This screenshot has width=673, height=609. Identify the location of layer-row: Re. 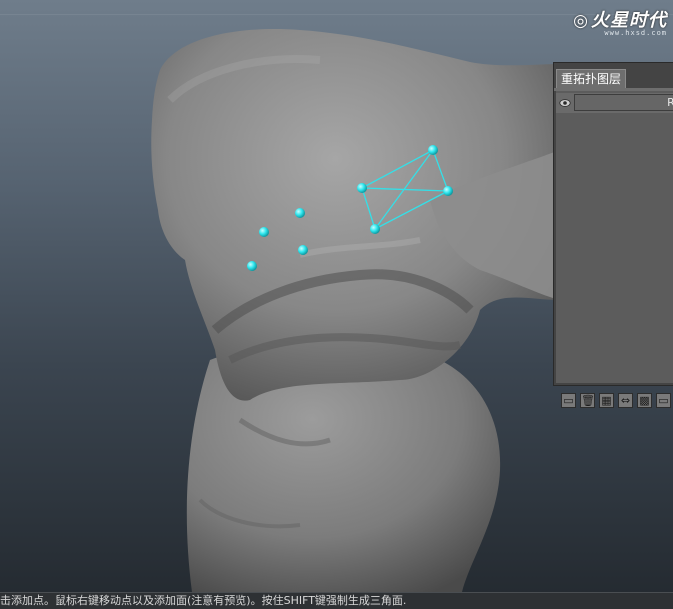
(614, 103).